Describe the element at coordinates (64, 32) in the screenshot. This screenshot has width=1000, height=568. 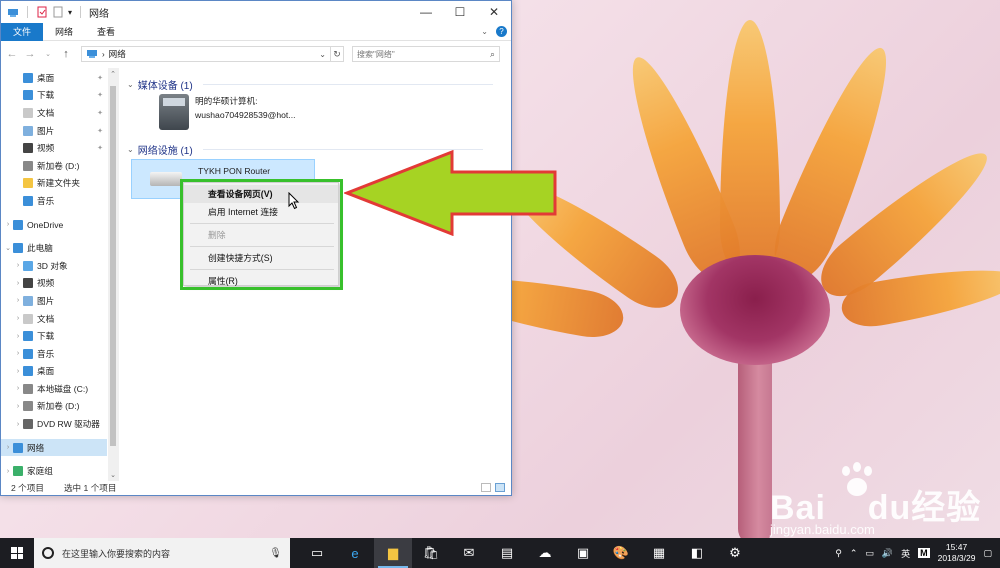
I see `tab-network: 网络` at that location.